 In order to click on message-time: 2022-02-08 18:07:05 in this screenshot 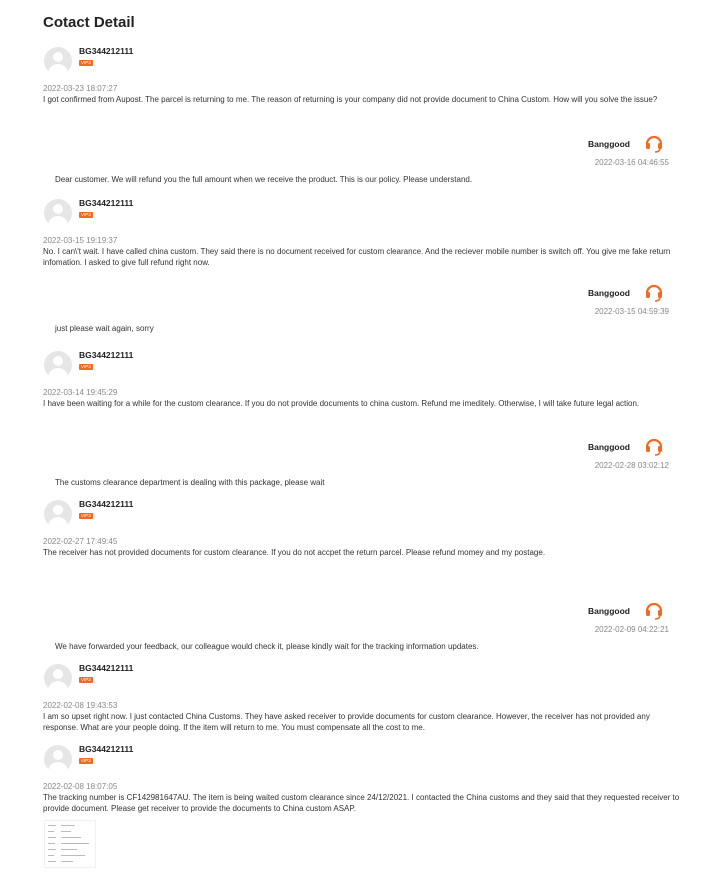, I will do `click(80, 786)`.